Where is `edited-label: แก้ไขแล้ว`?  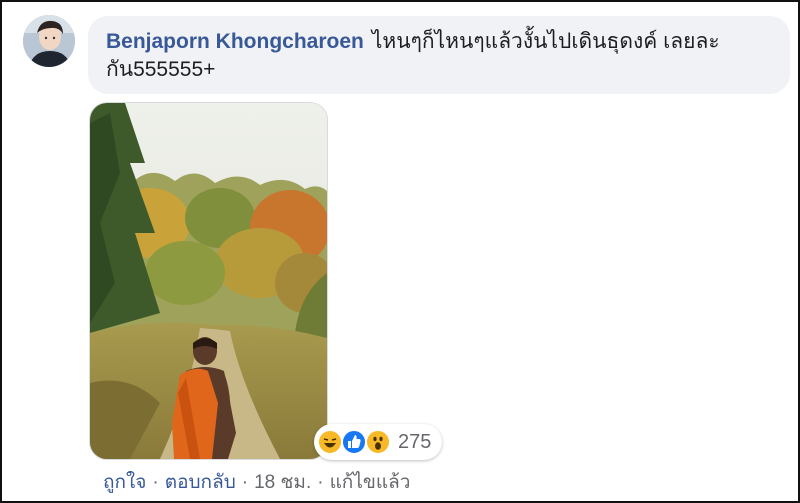 edited-label: แก้ไขแล้ว is located at coordinates (370, 482).